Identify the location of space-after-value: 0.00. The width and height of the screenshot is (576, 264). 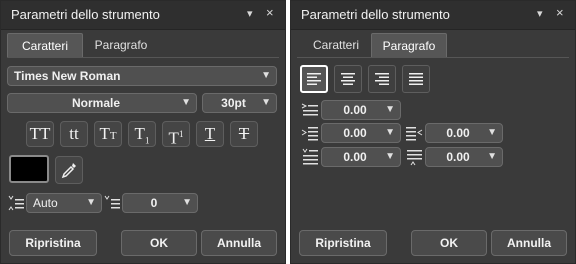
(458, 157).